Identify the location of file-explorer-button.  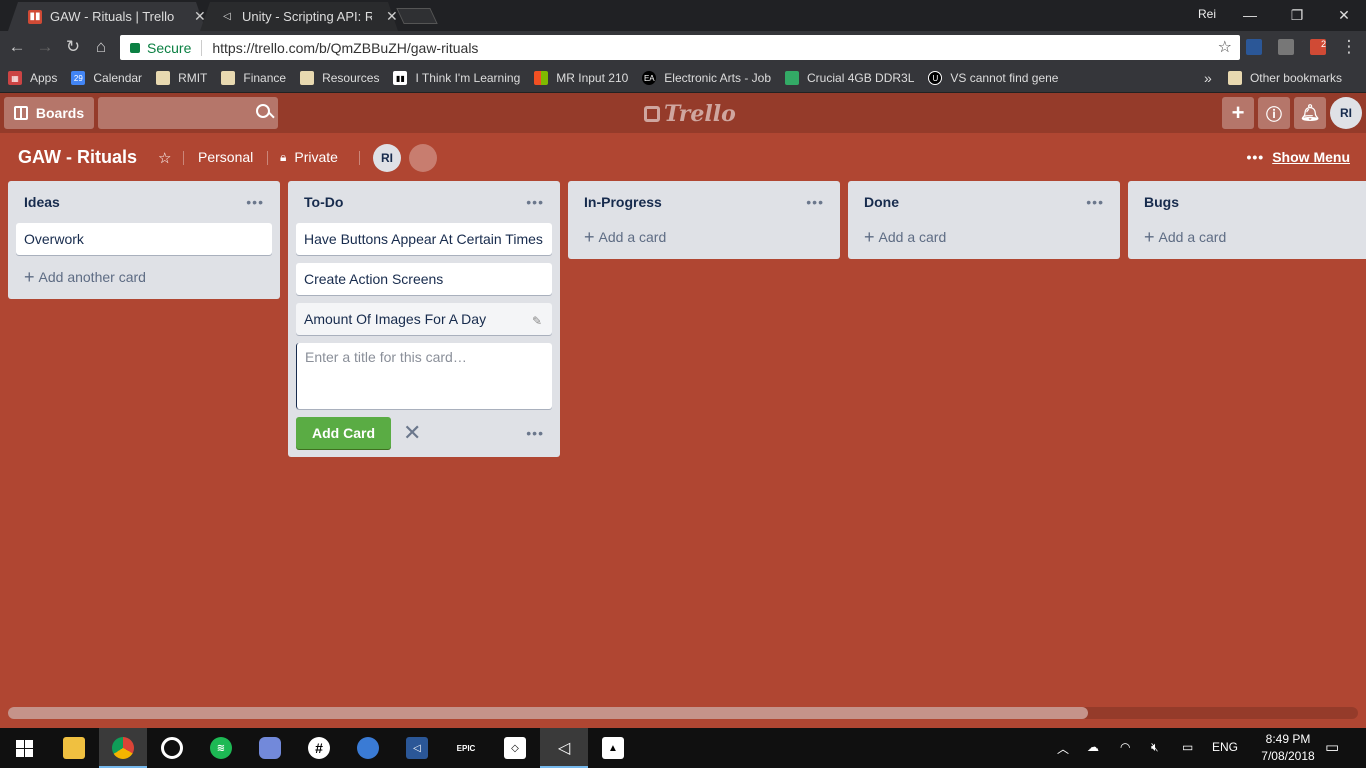
(74, 748).